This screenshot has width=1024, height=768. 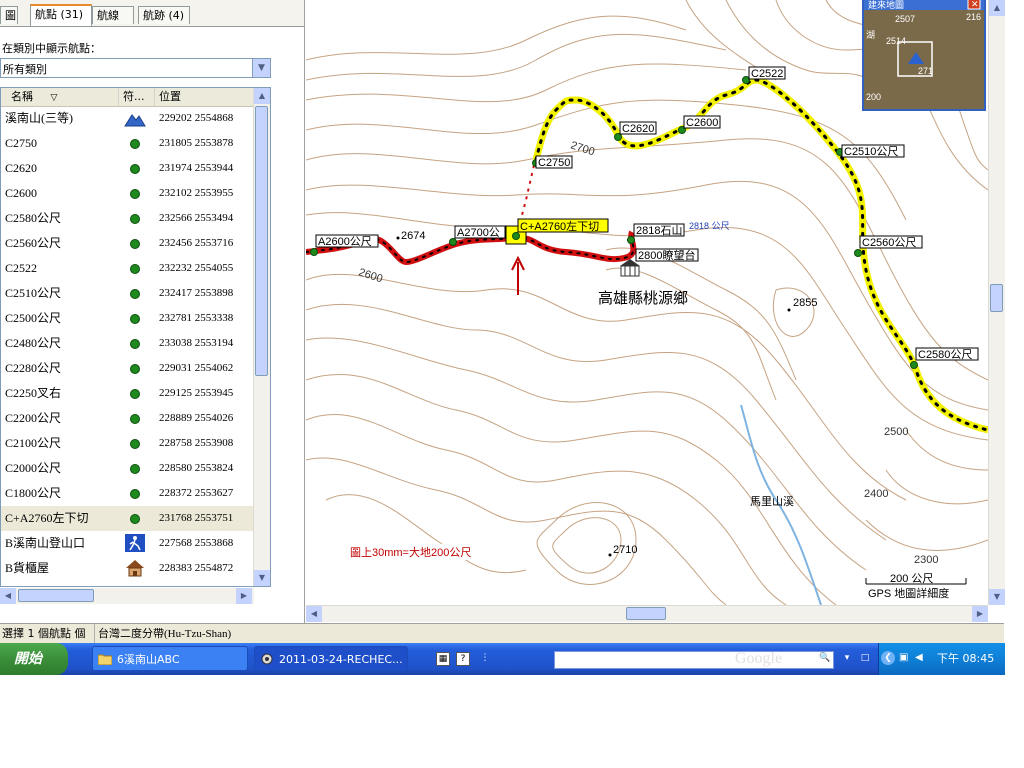 What do you see at coordinates (965, 659) in the screenshot?
I see `clock: 下午 08:45` at bounding box center [965, 659].